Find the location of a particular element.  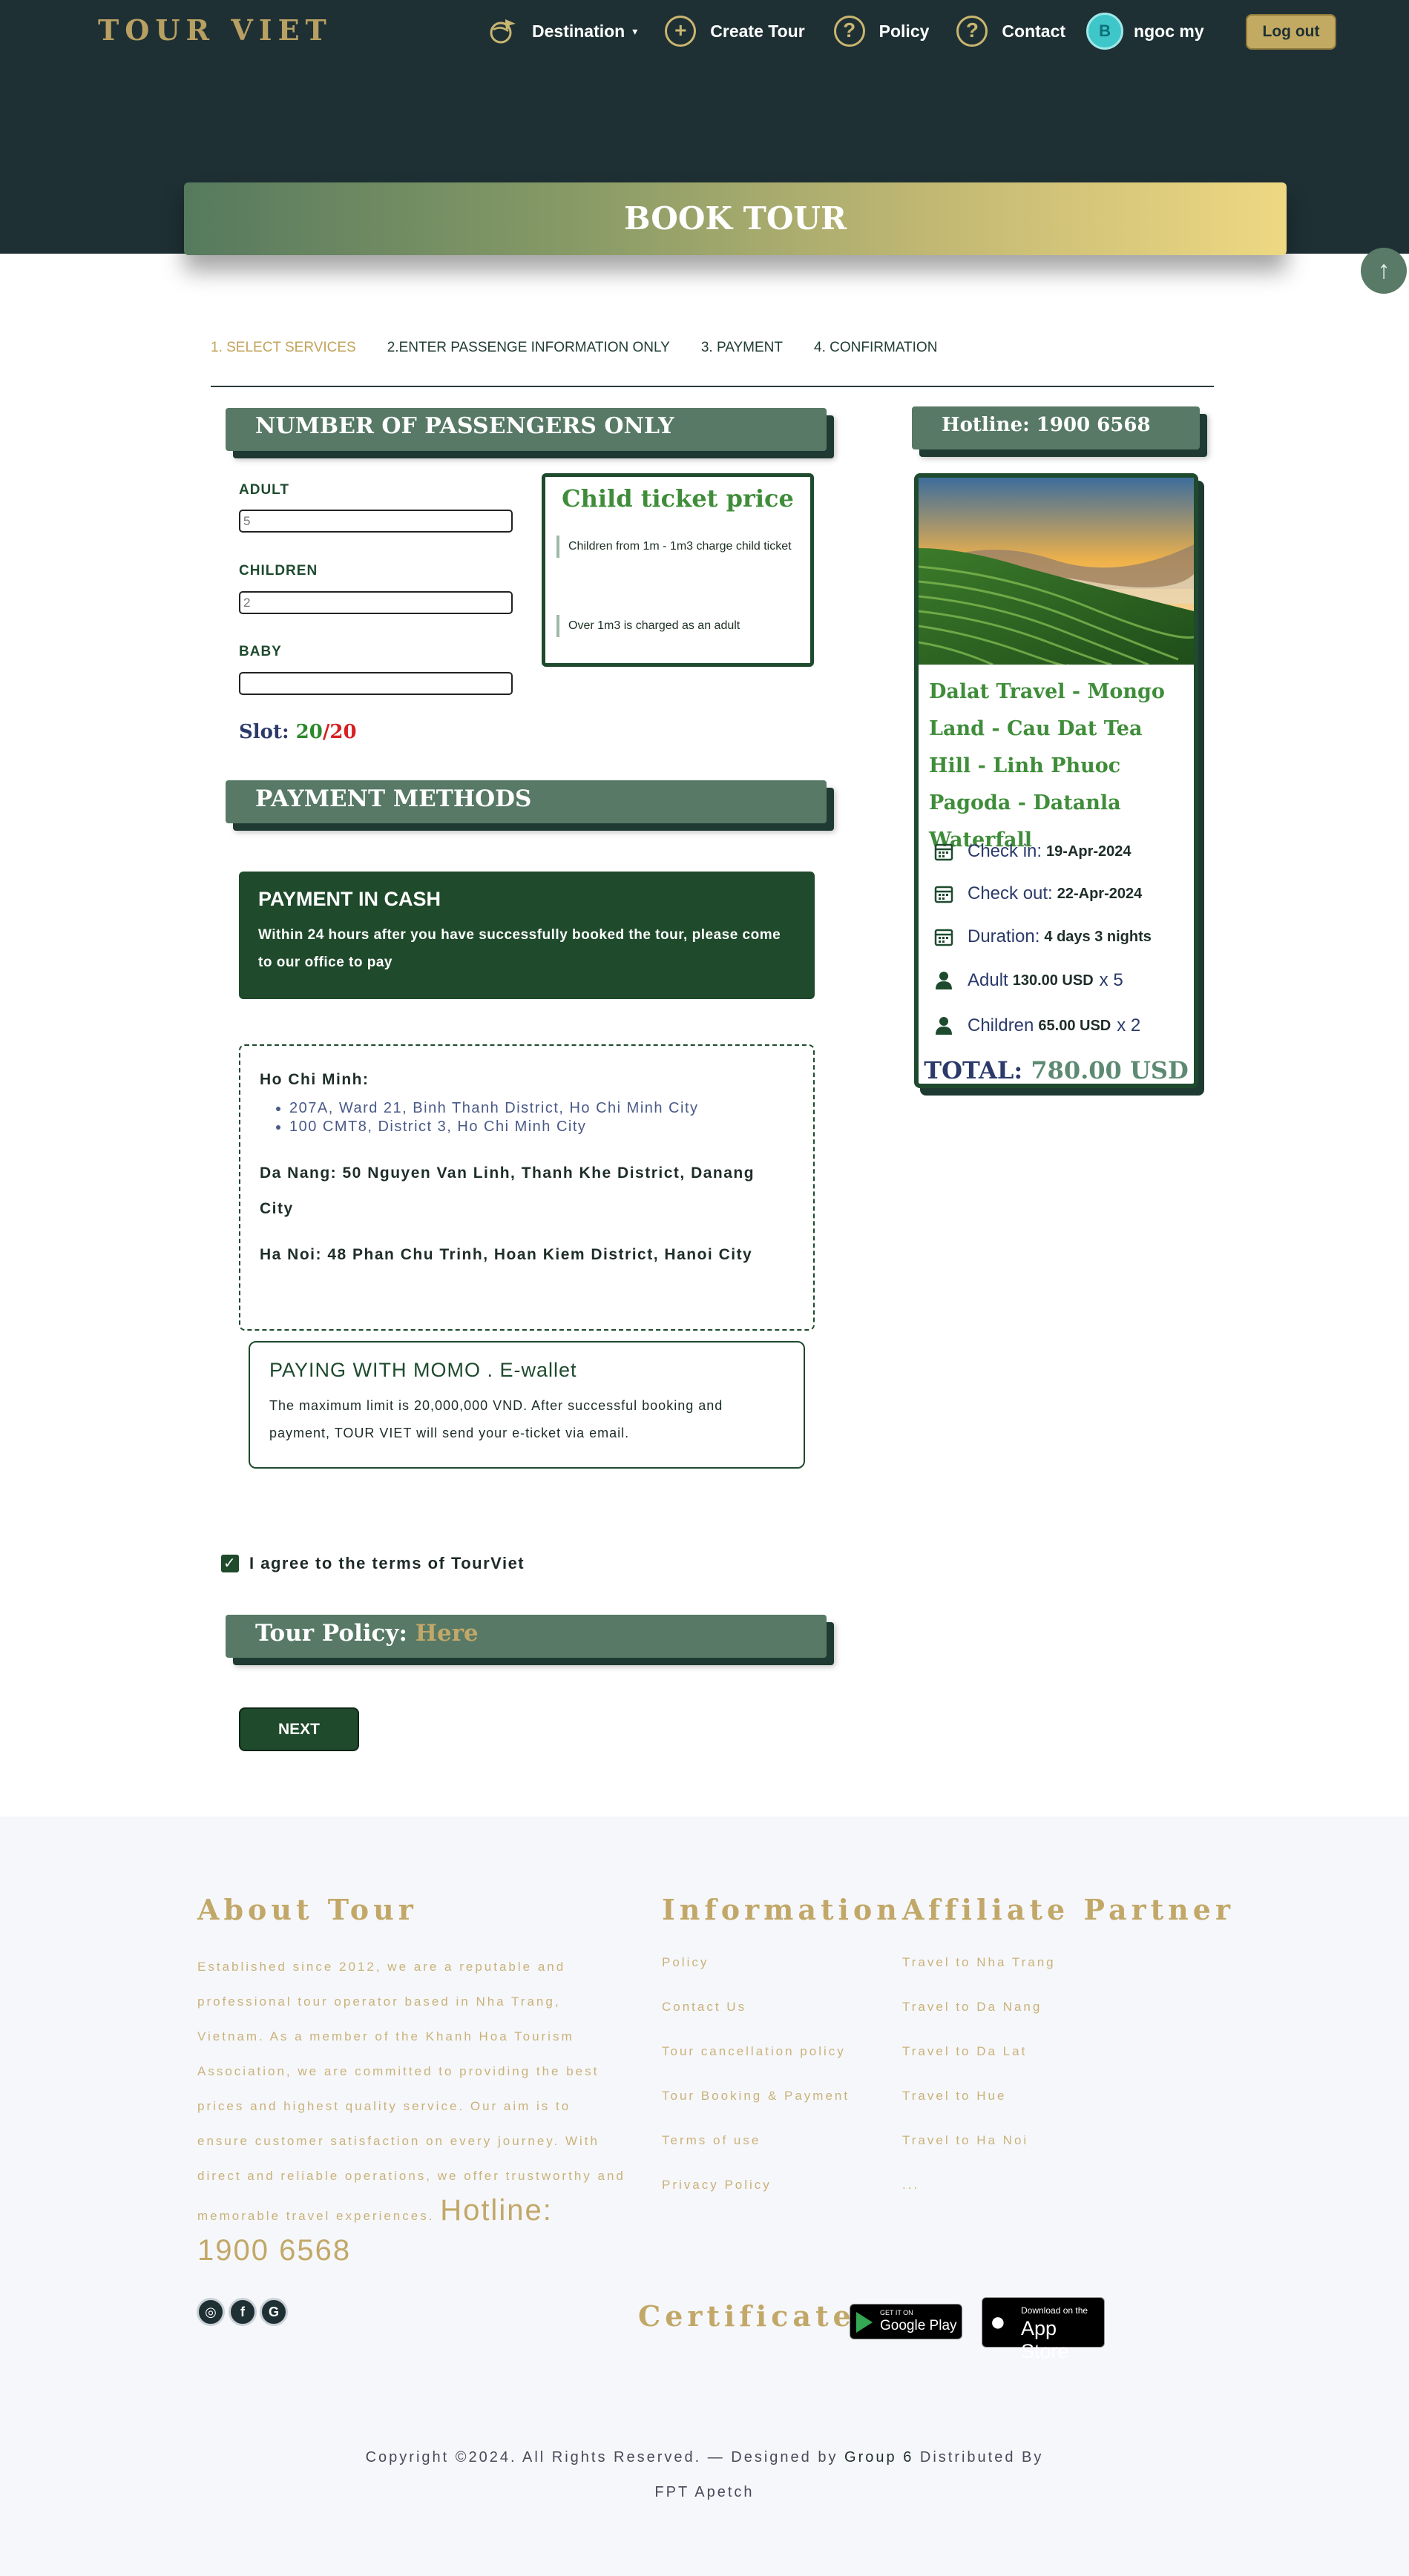

checkout-row: Check out: 22-Apr-2024 is located at coordinates (1037, 894).